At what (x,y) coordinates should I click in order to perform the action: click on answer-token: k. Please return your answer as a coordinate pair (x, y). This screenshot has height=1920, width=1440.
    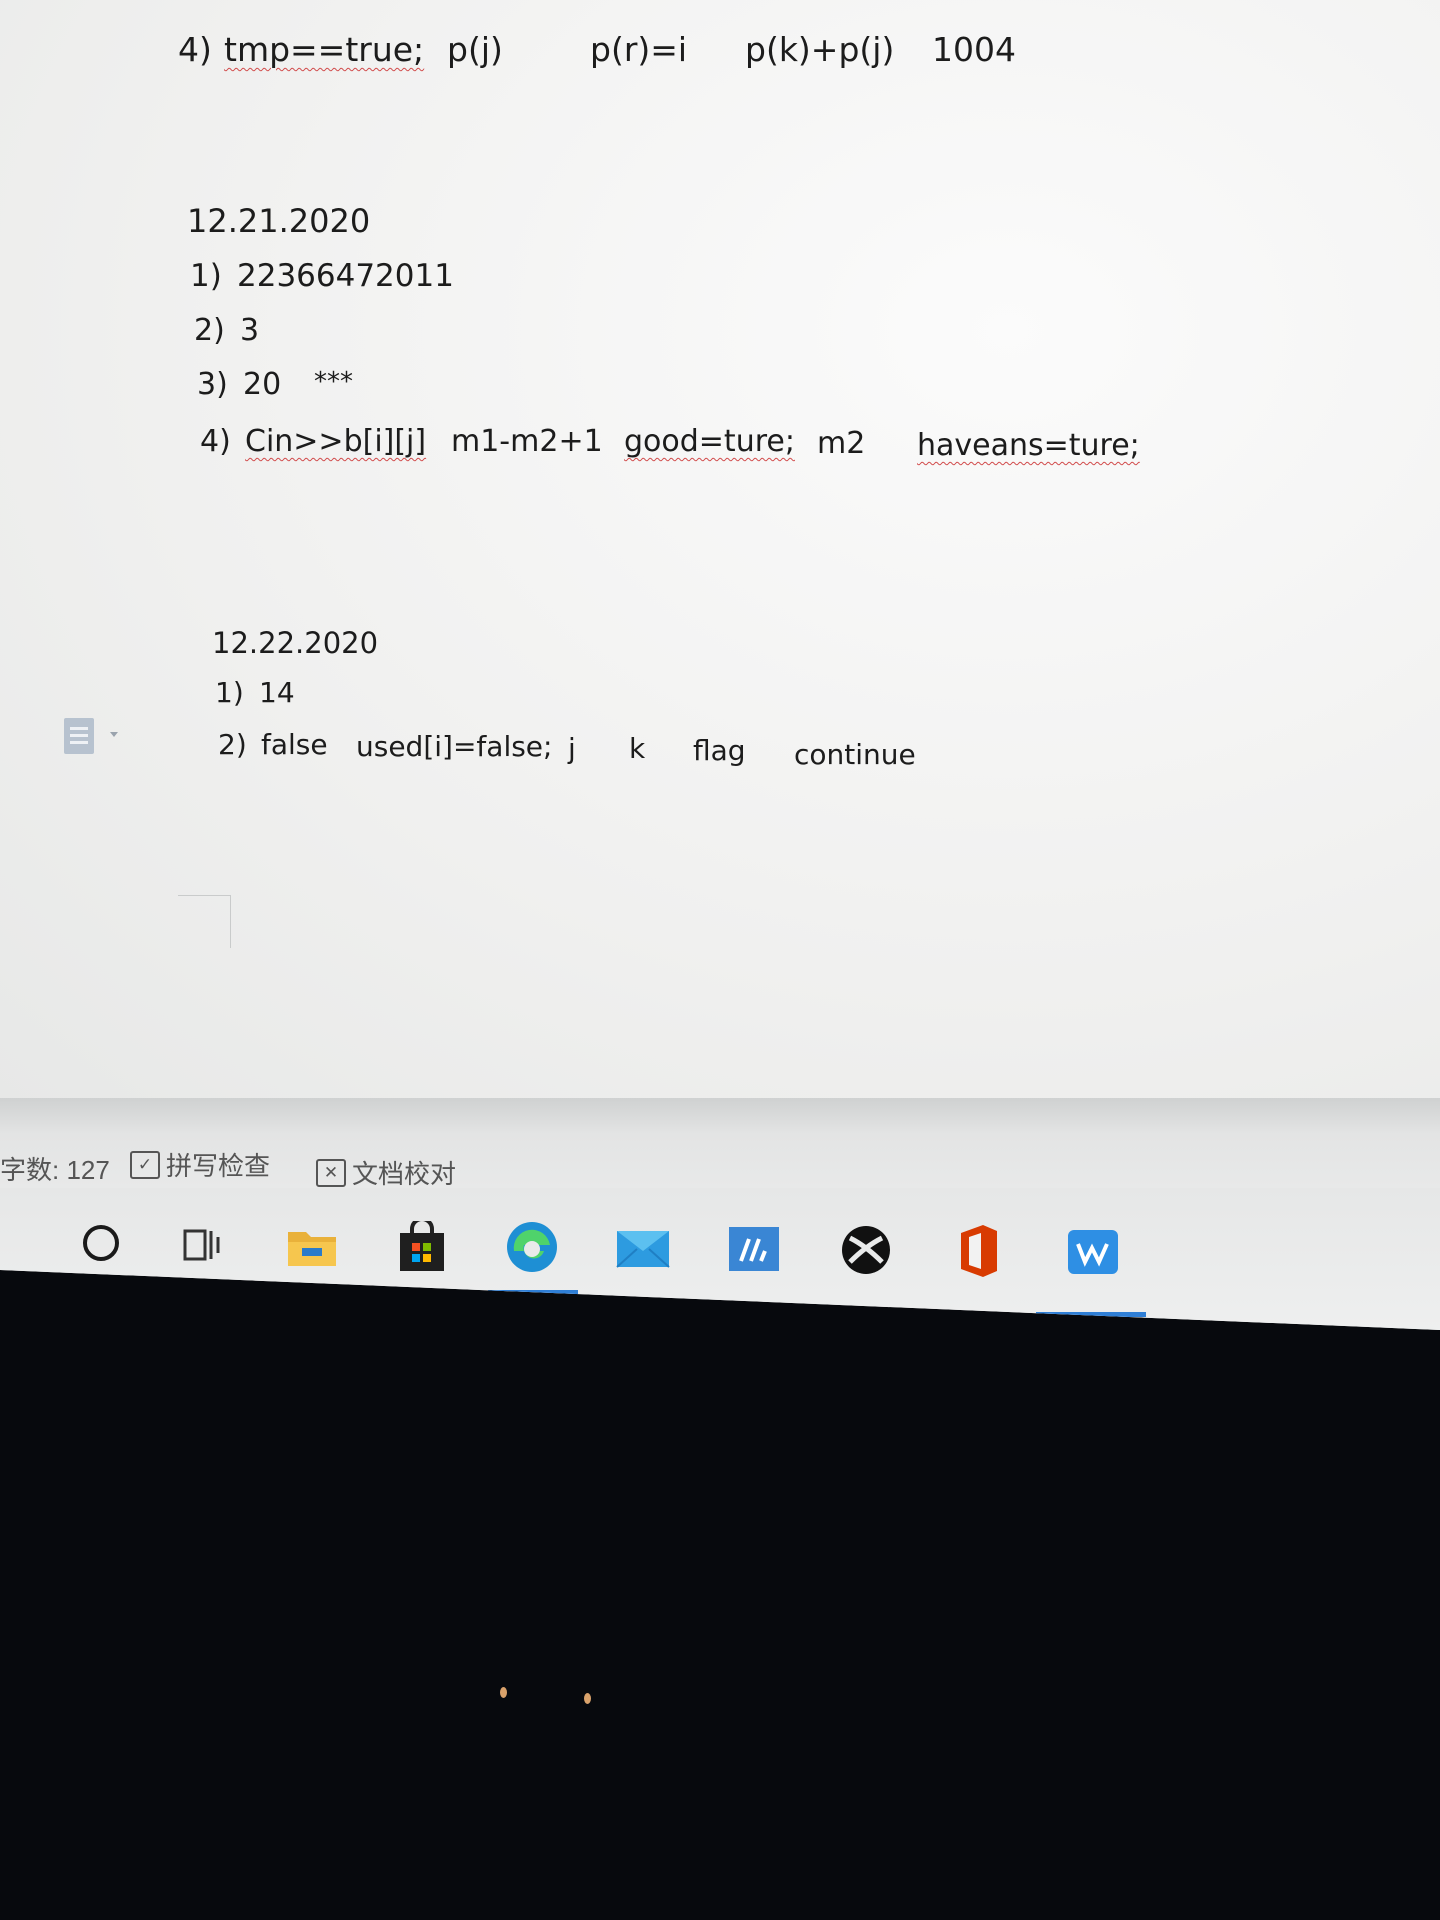
    Looking at the image, I should click on (637, 748).